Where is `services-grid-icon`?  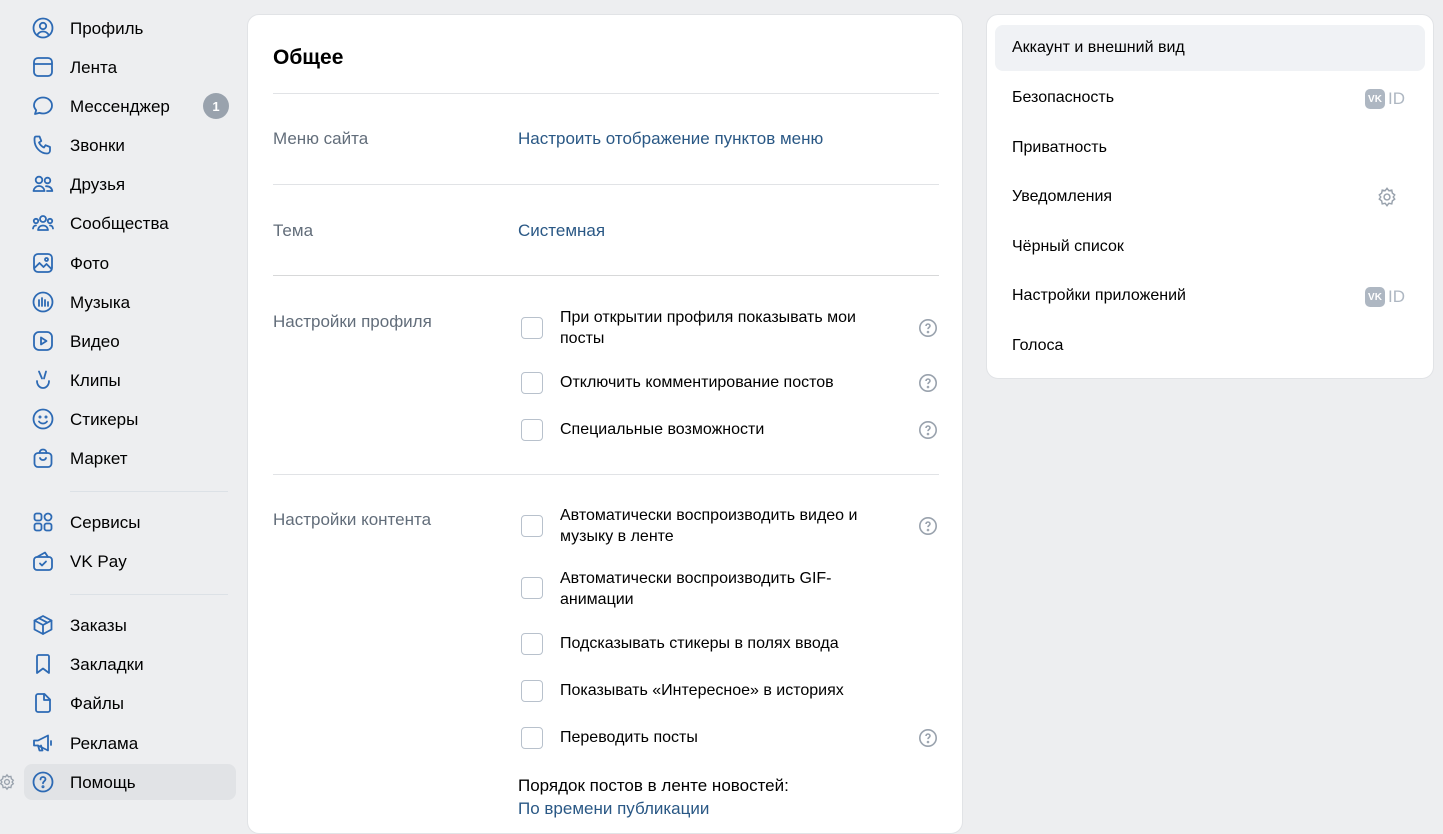 services-grid-icon is located at coordinates (43, 522).